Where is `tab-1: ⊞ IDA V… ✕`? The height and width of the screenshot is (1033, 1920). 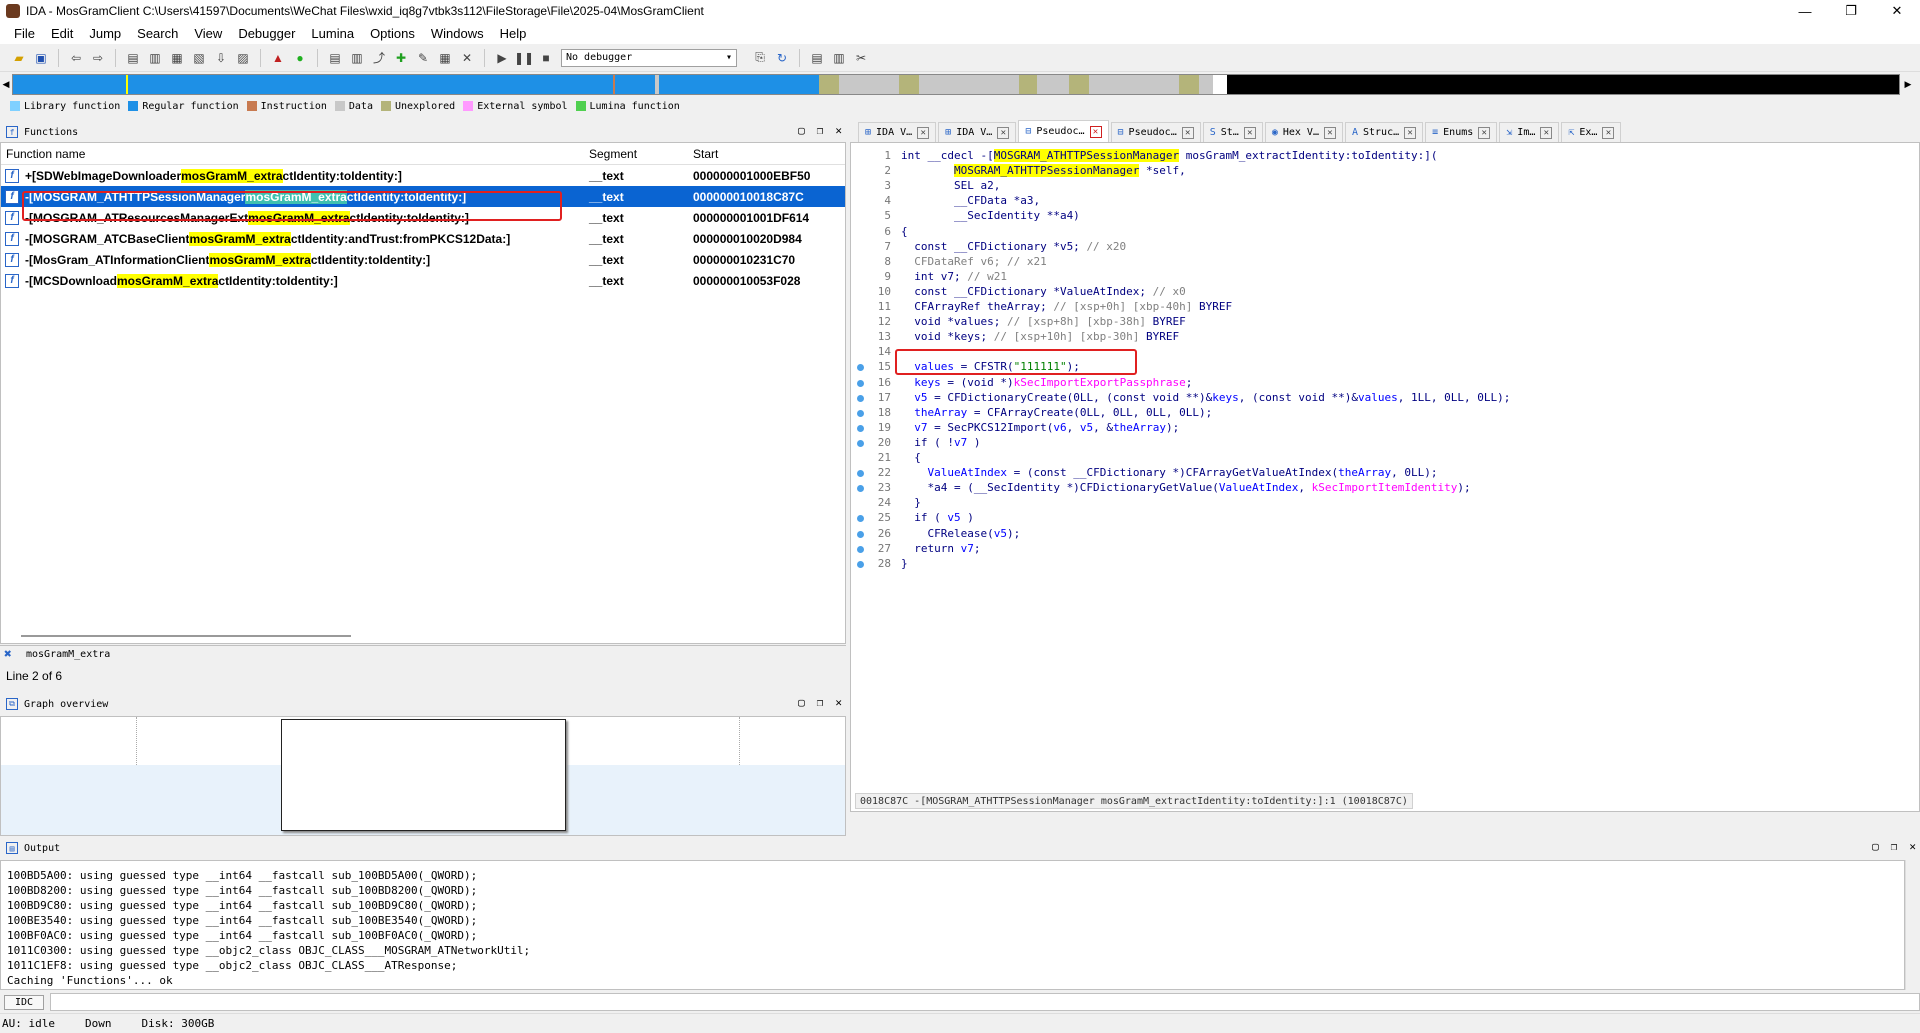 tab-1: ⊞ IDA V… ✕ is located at coordinates (977, 132).